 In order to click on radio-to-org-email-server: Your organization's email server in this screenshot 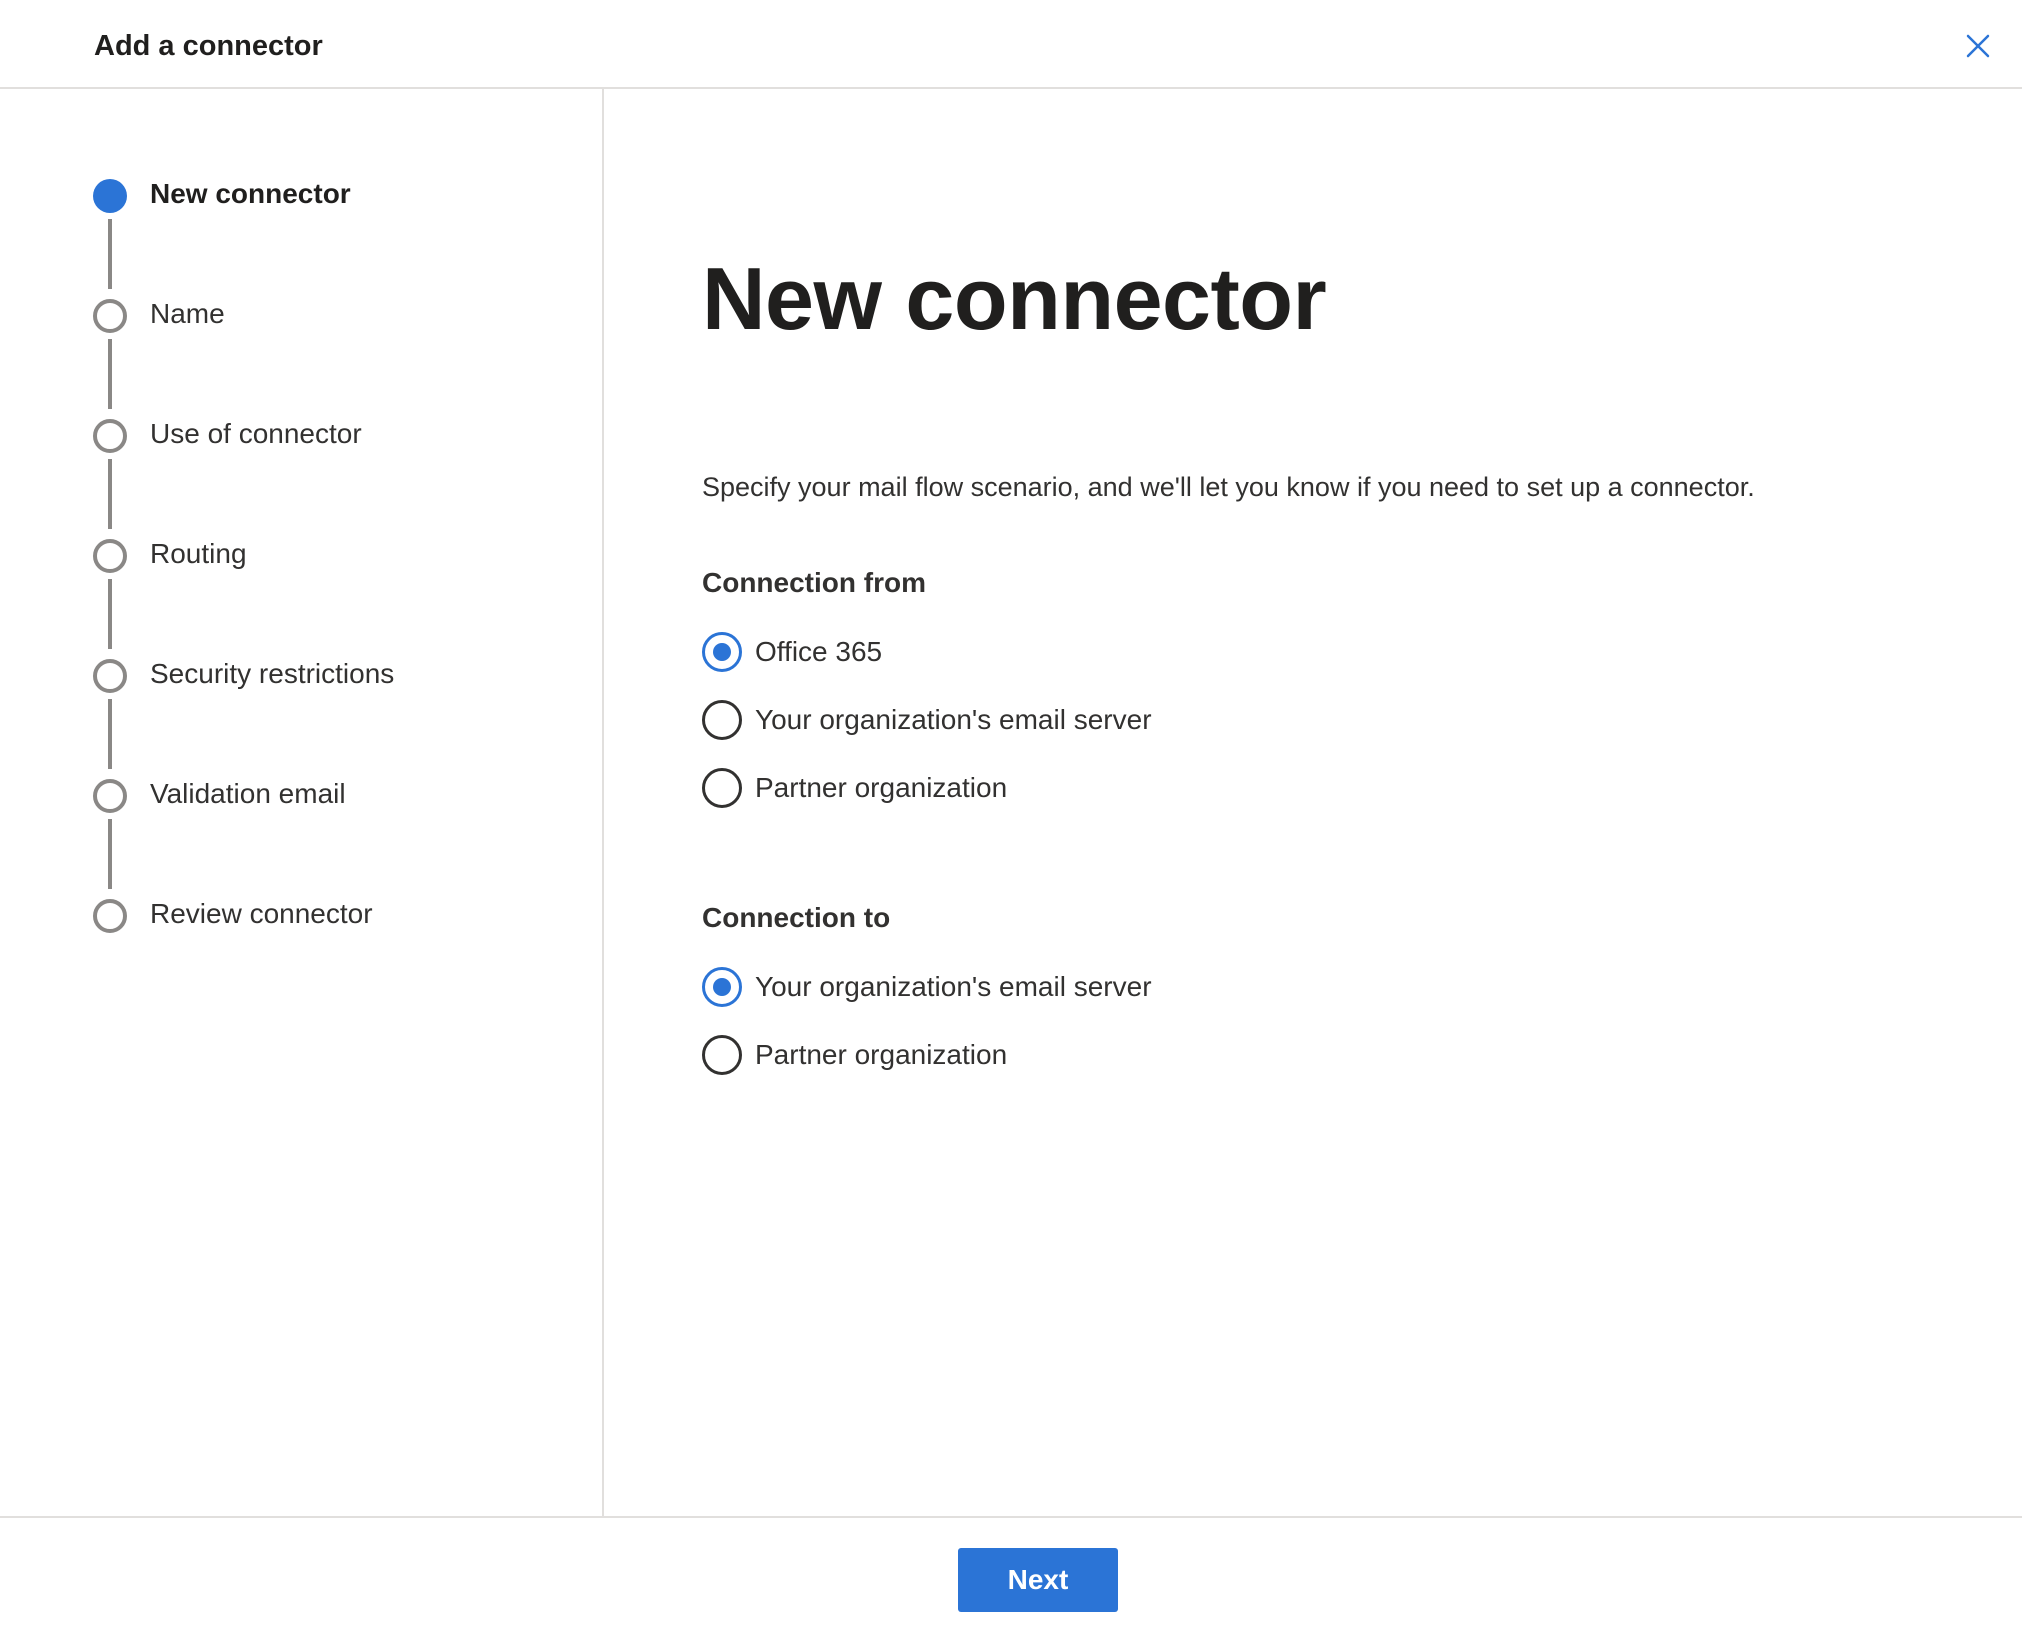, I will do `click(927, 987)`.